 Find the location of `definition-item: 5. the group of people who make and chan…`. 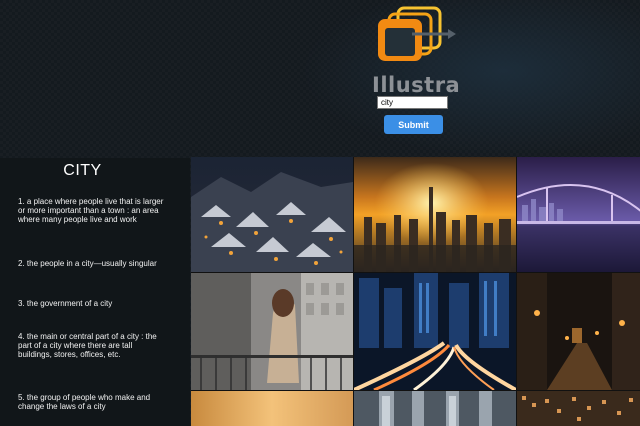

definition-item: 5. the group of people who make and chan… is located at coordinates (84, 402).